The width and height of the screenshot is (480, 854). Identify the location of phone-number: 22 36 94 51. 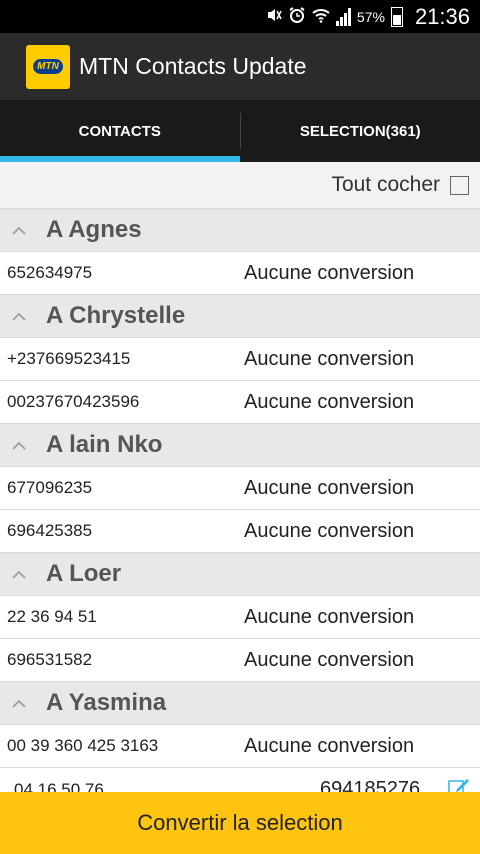
(52, 616).